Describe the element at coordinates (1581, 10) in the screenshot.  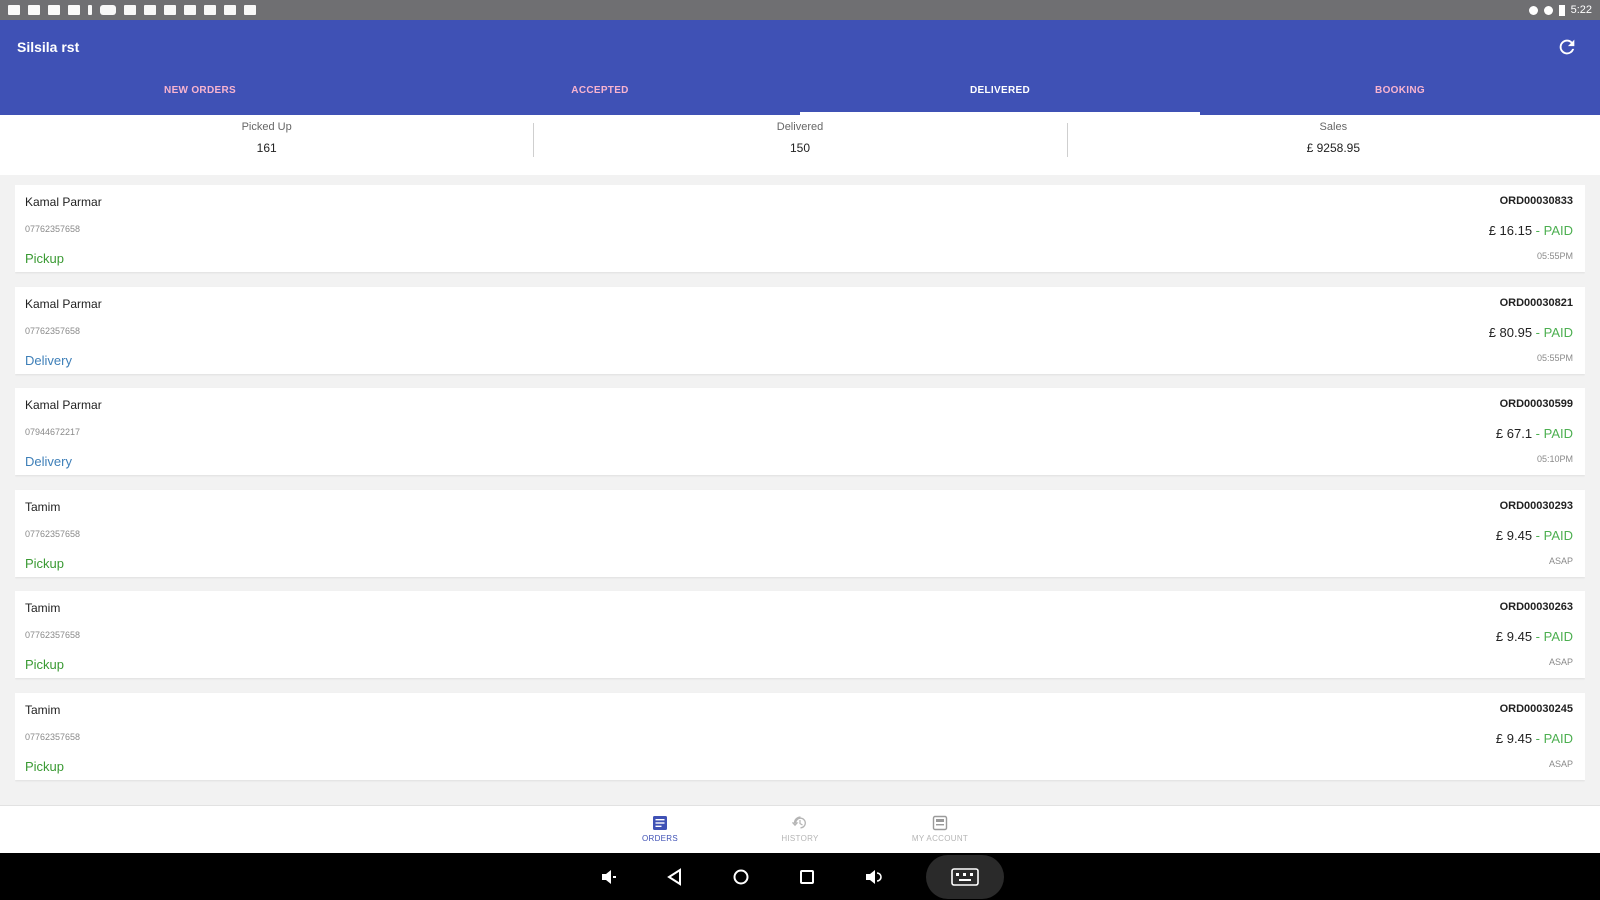
I see `clock: 5:22` at that location.